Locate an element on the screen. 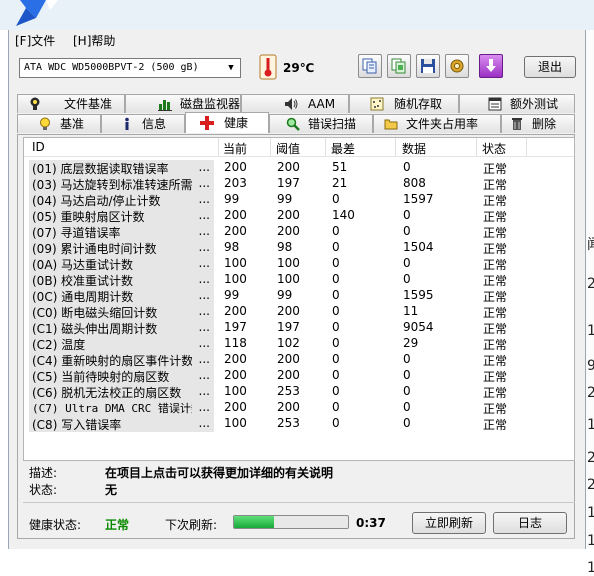 The height and width of the screenshot is (576, 594). table-row: (C2) 温度... 118 102 0 29 正常 is located at coordinates (299, 344).